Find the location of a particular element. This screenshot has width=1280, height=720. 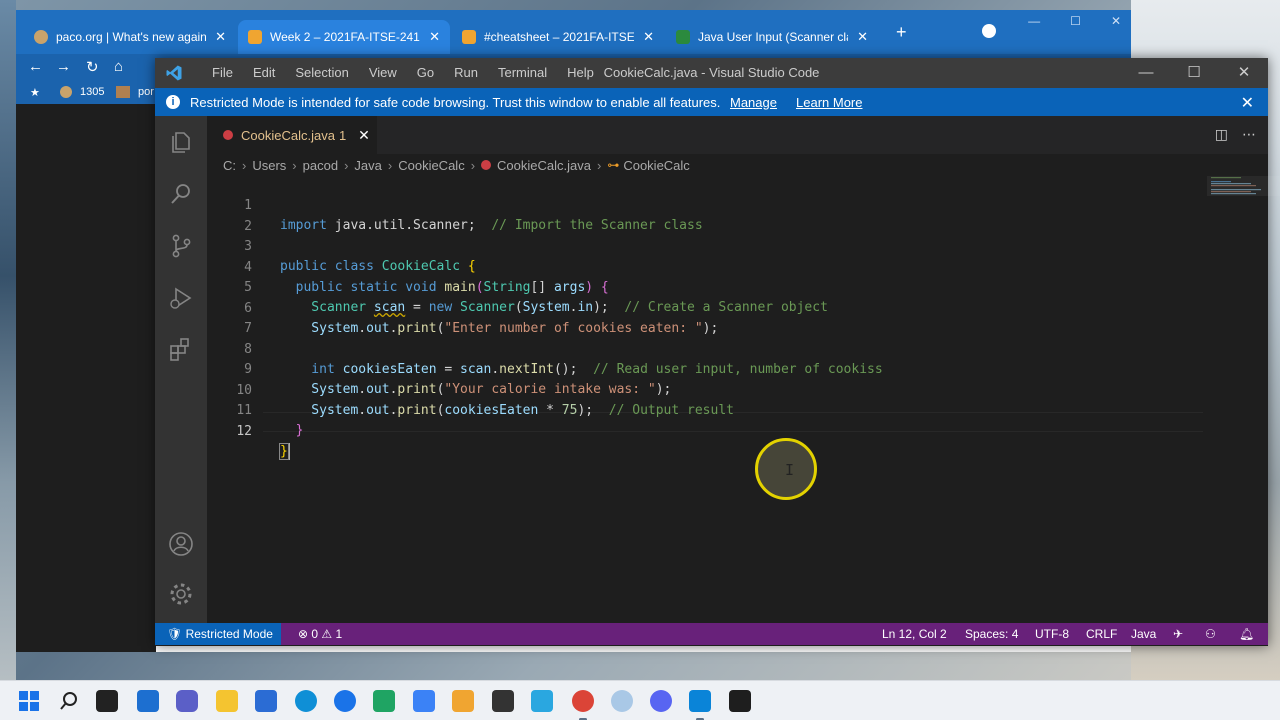

code-line: 11 } is located at coordinates (707, 409).